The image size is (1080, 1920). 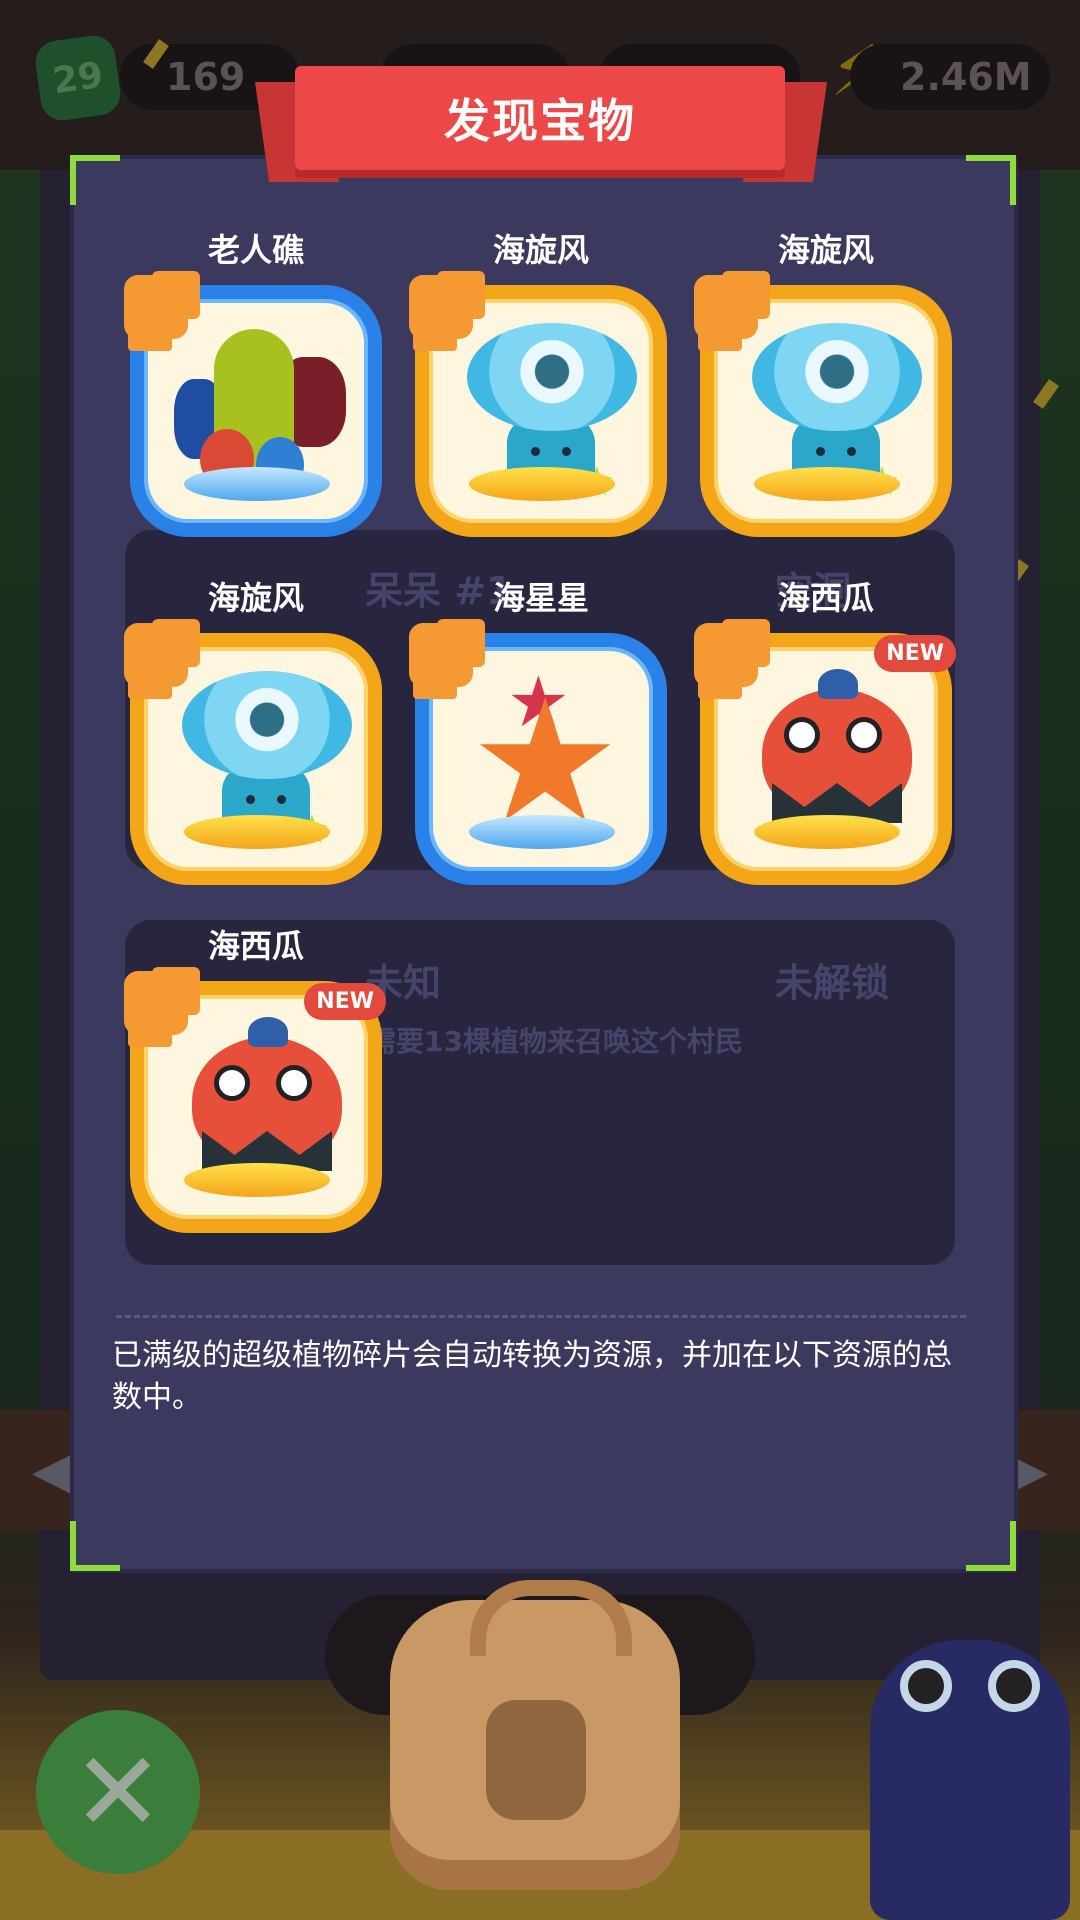 I want to click on sprout-icon, so click(x=536, y=1760).